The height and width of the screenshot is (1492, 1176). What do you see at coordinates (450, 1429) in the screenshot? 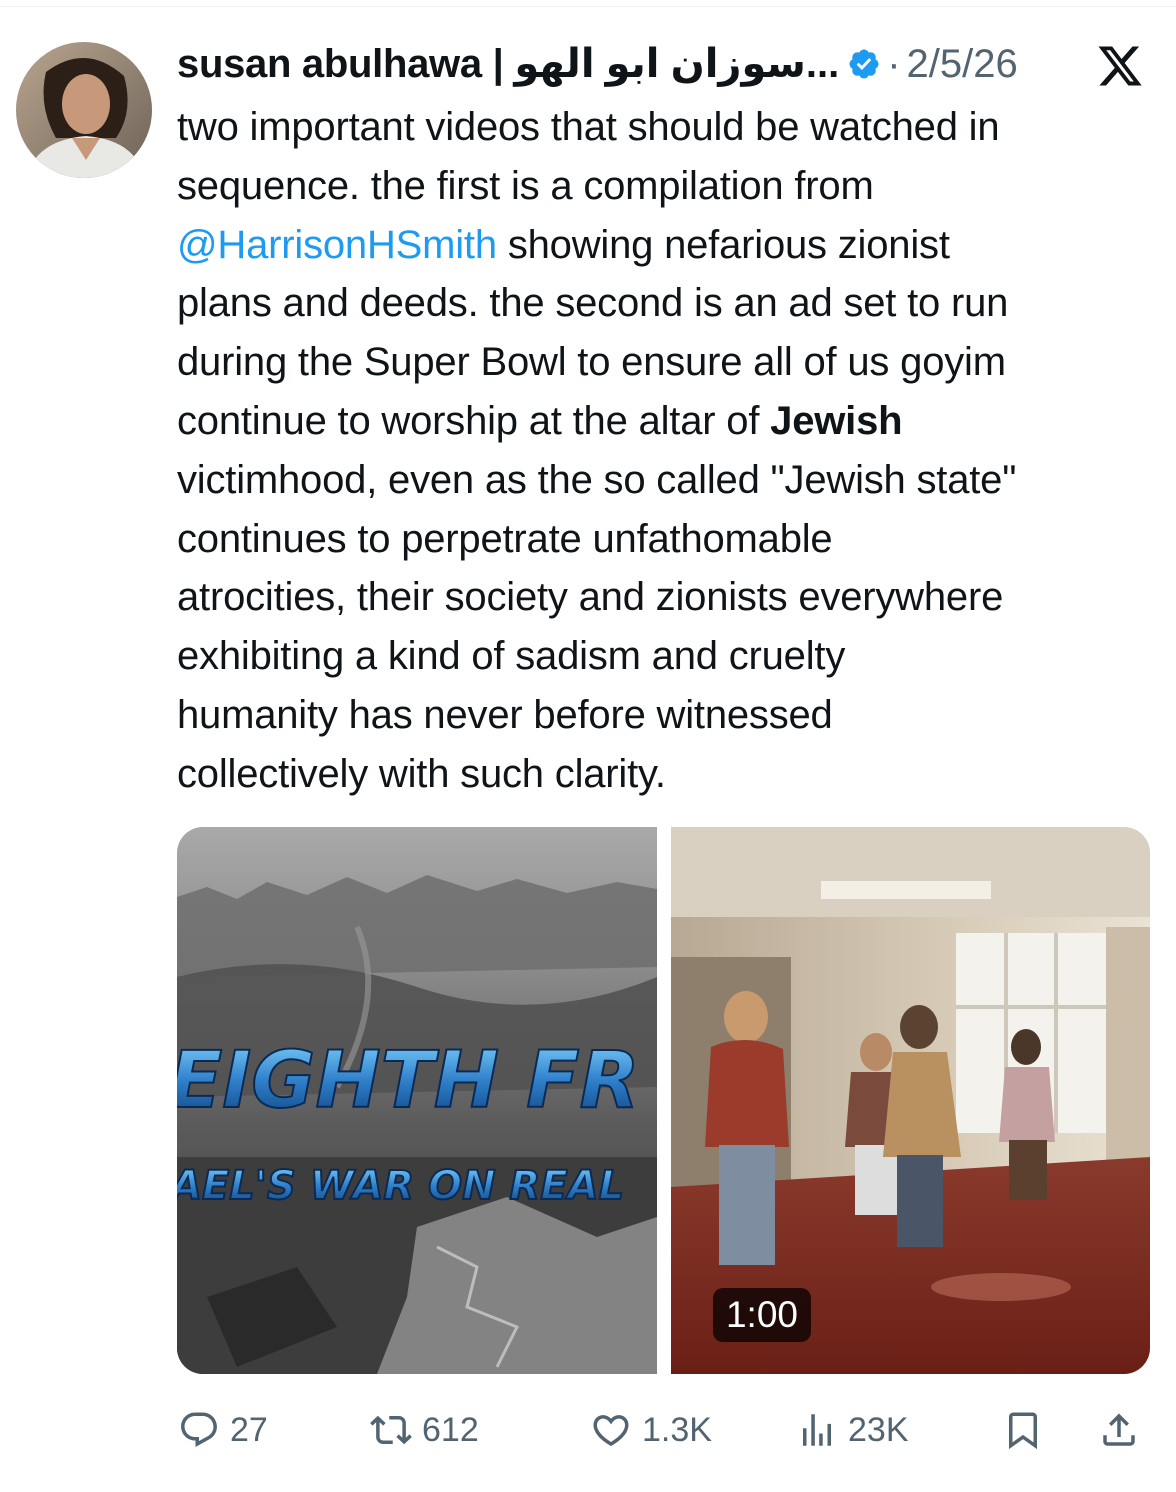
I see `repost-count: 612` at bounding box center [450, 1429].